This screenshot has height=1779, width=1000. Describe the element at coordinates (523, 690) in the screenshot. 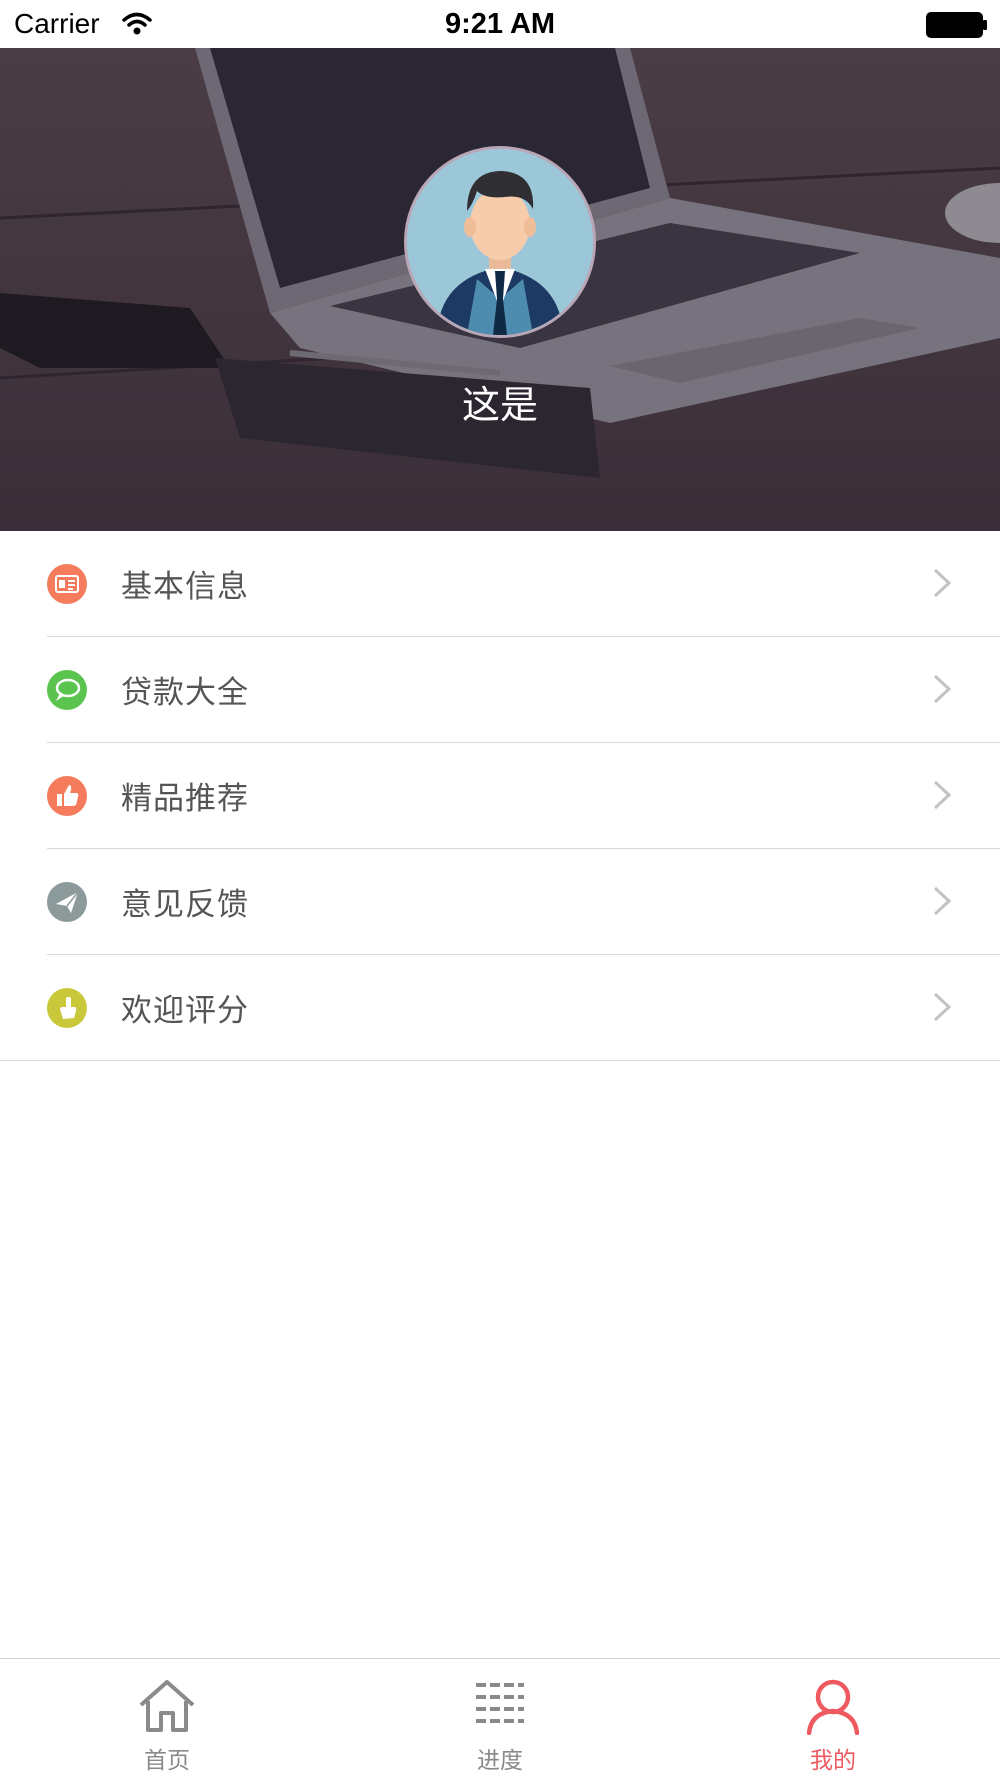

I see `menu-item-loans: 贷款大全` at that location.